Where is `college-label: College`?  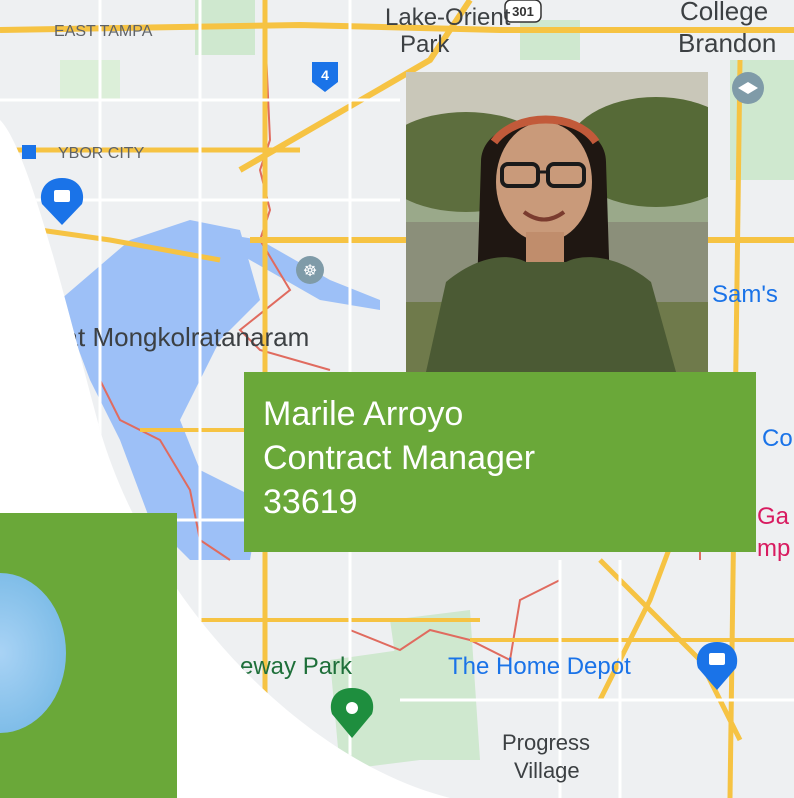 college-label: College is located at coordinates (724, 13).